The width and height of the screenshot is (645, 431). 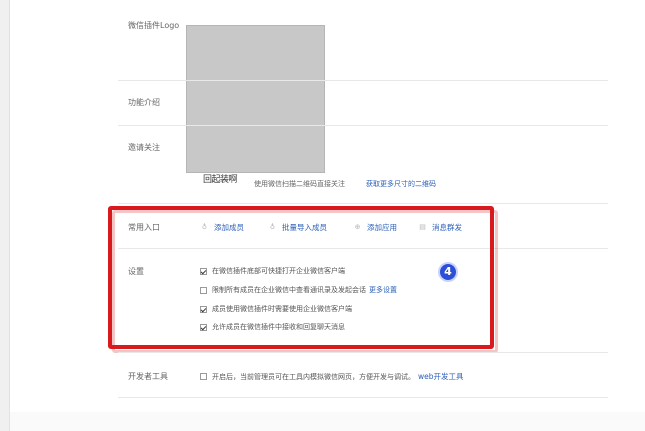 I want to click on invite-label: 邀请关注, so click(x=144, y=147).